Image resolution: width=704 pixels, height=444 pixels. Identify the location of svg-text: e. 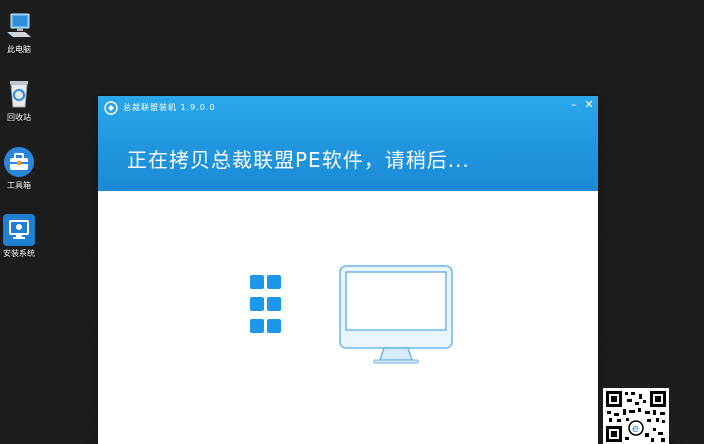
(635, 428).